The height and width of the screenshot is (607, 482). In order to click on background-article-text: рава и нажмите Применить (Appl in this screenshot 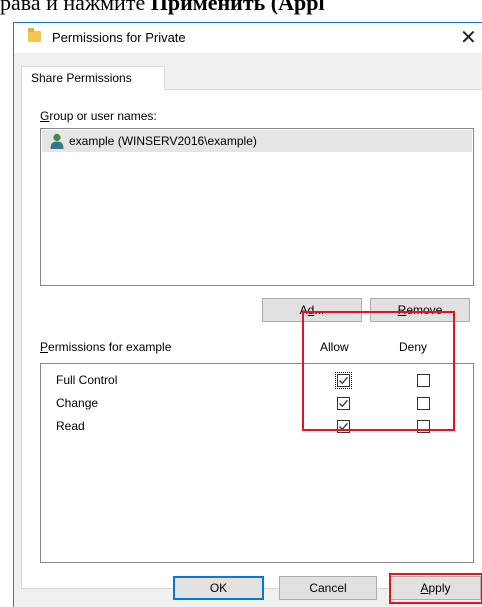, I will do `click(162, 7)`.